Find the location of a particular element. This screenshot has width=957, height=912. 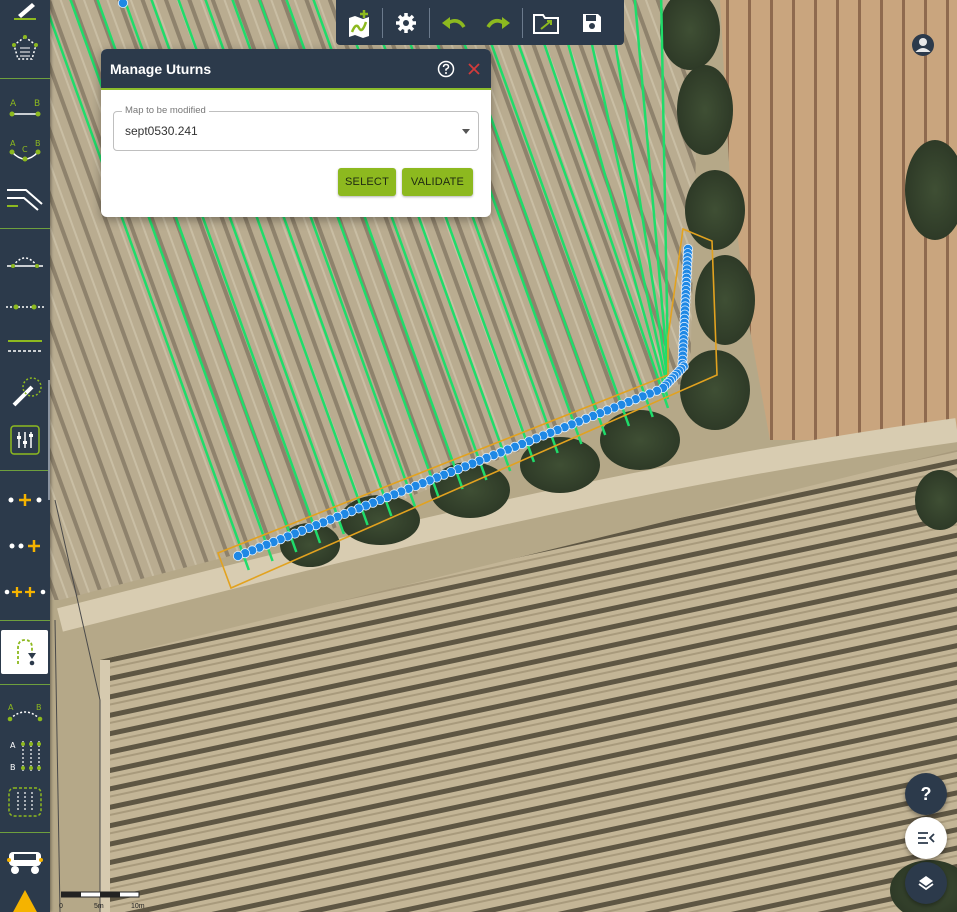

left-toolbar: AB ACB AB AB is located at coordinates (25, 456).